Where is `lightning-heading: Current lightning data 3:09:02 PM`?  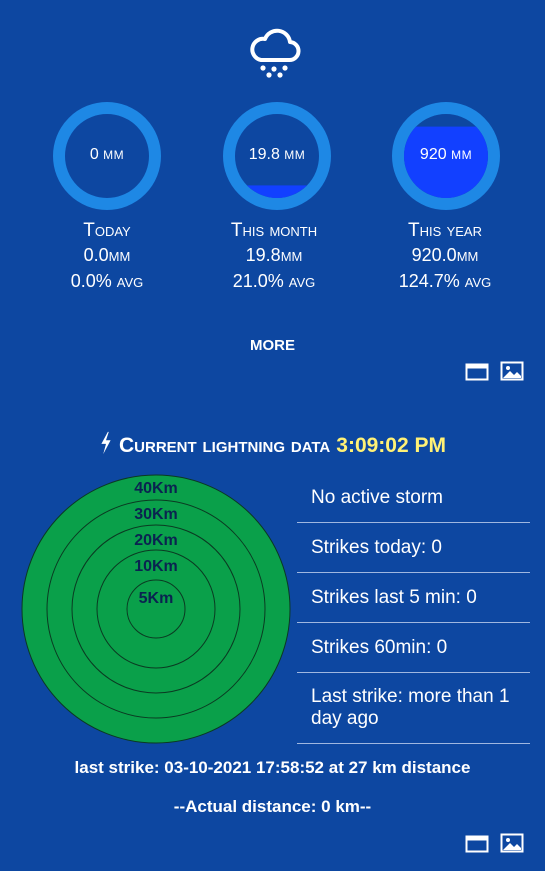
lightning-heading: Current lightning data 3:09:02 PM is located at coordinates (272, 444).